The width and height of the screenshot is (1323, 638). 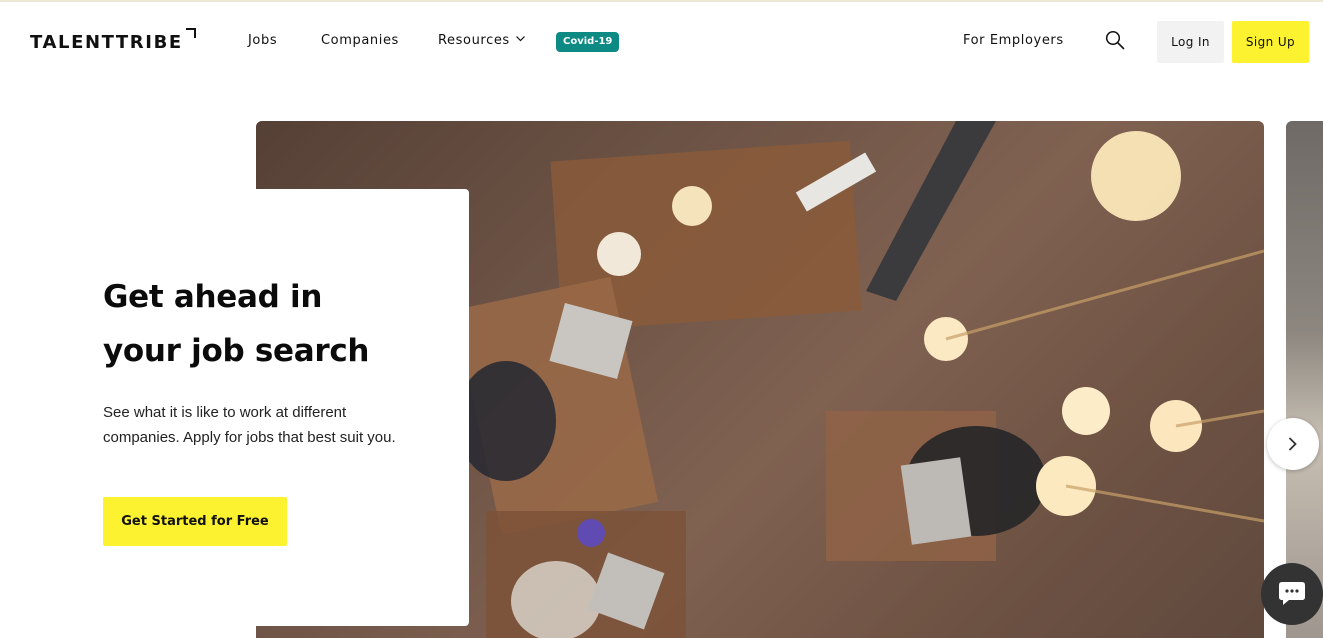 I want to click on nav-resources: Resources, so click(x=481, y=40).